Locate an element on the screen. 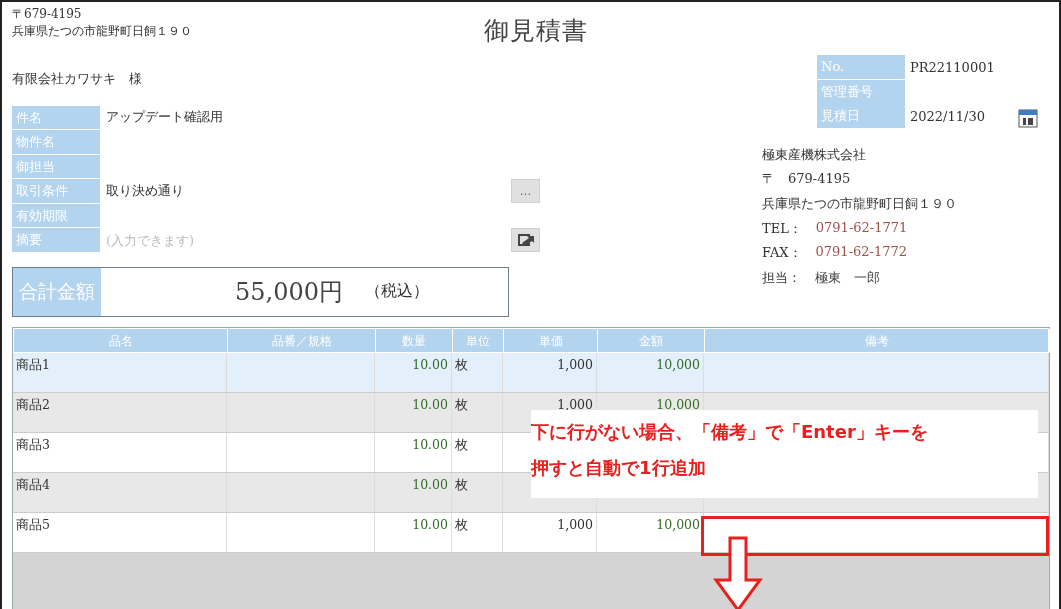 The height and width of the screenshot is (609, 1061). contact-label: 担当： is located at coordinates (781, 277).